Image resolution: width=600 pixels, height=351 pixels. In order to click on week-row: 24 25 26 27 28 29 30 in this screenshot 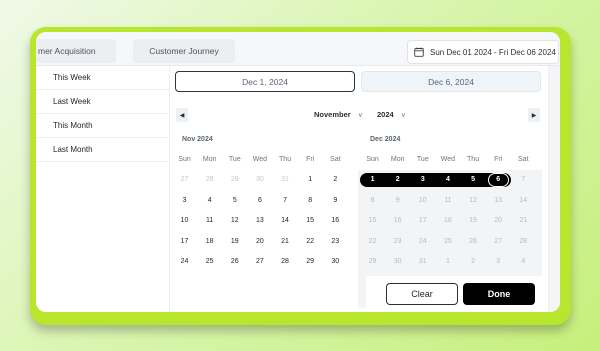, I will do `click(260, 262)`.